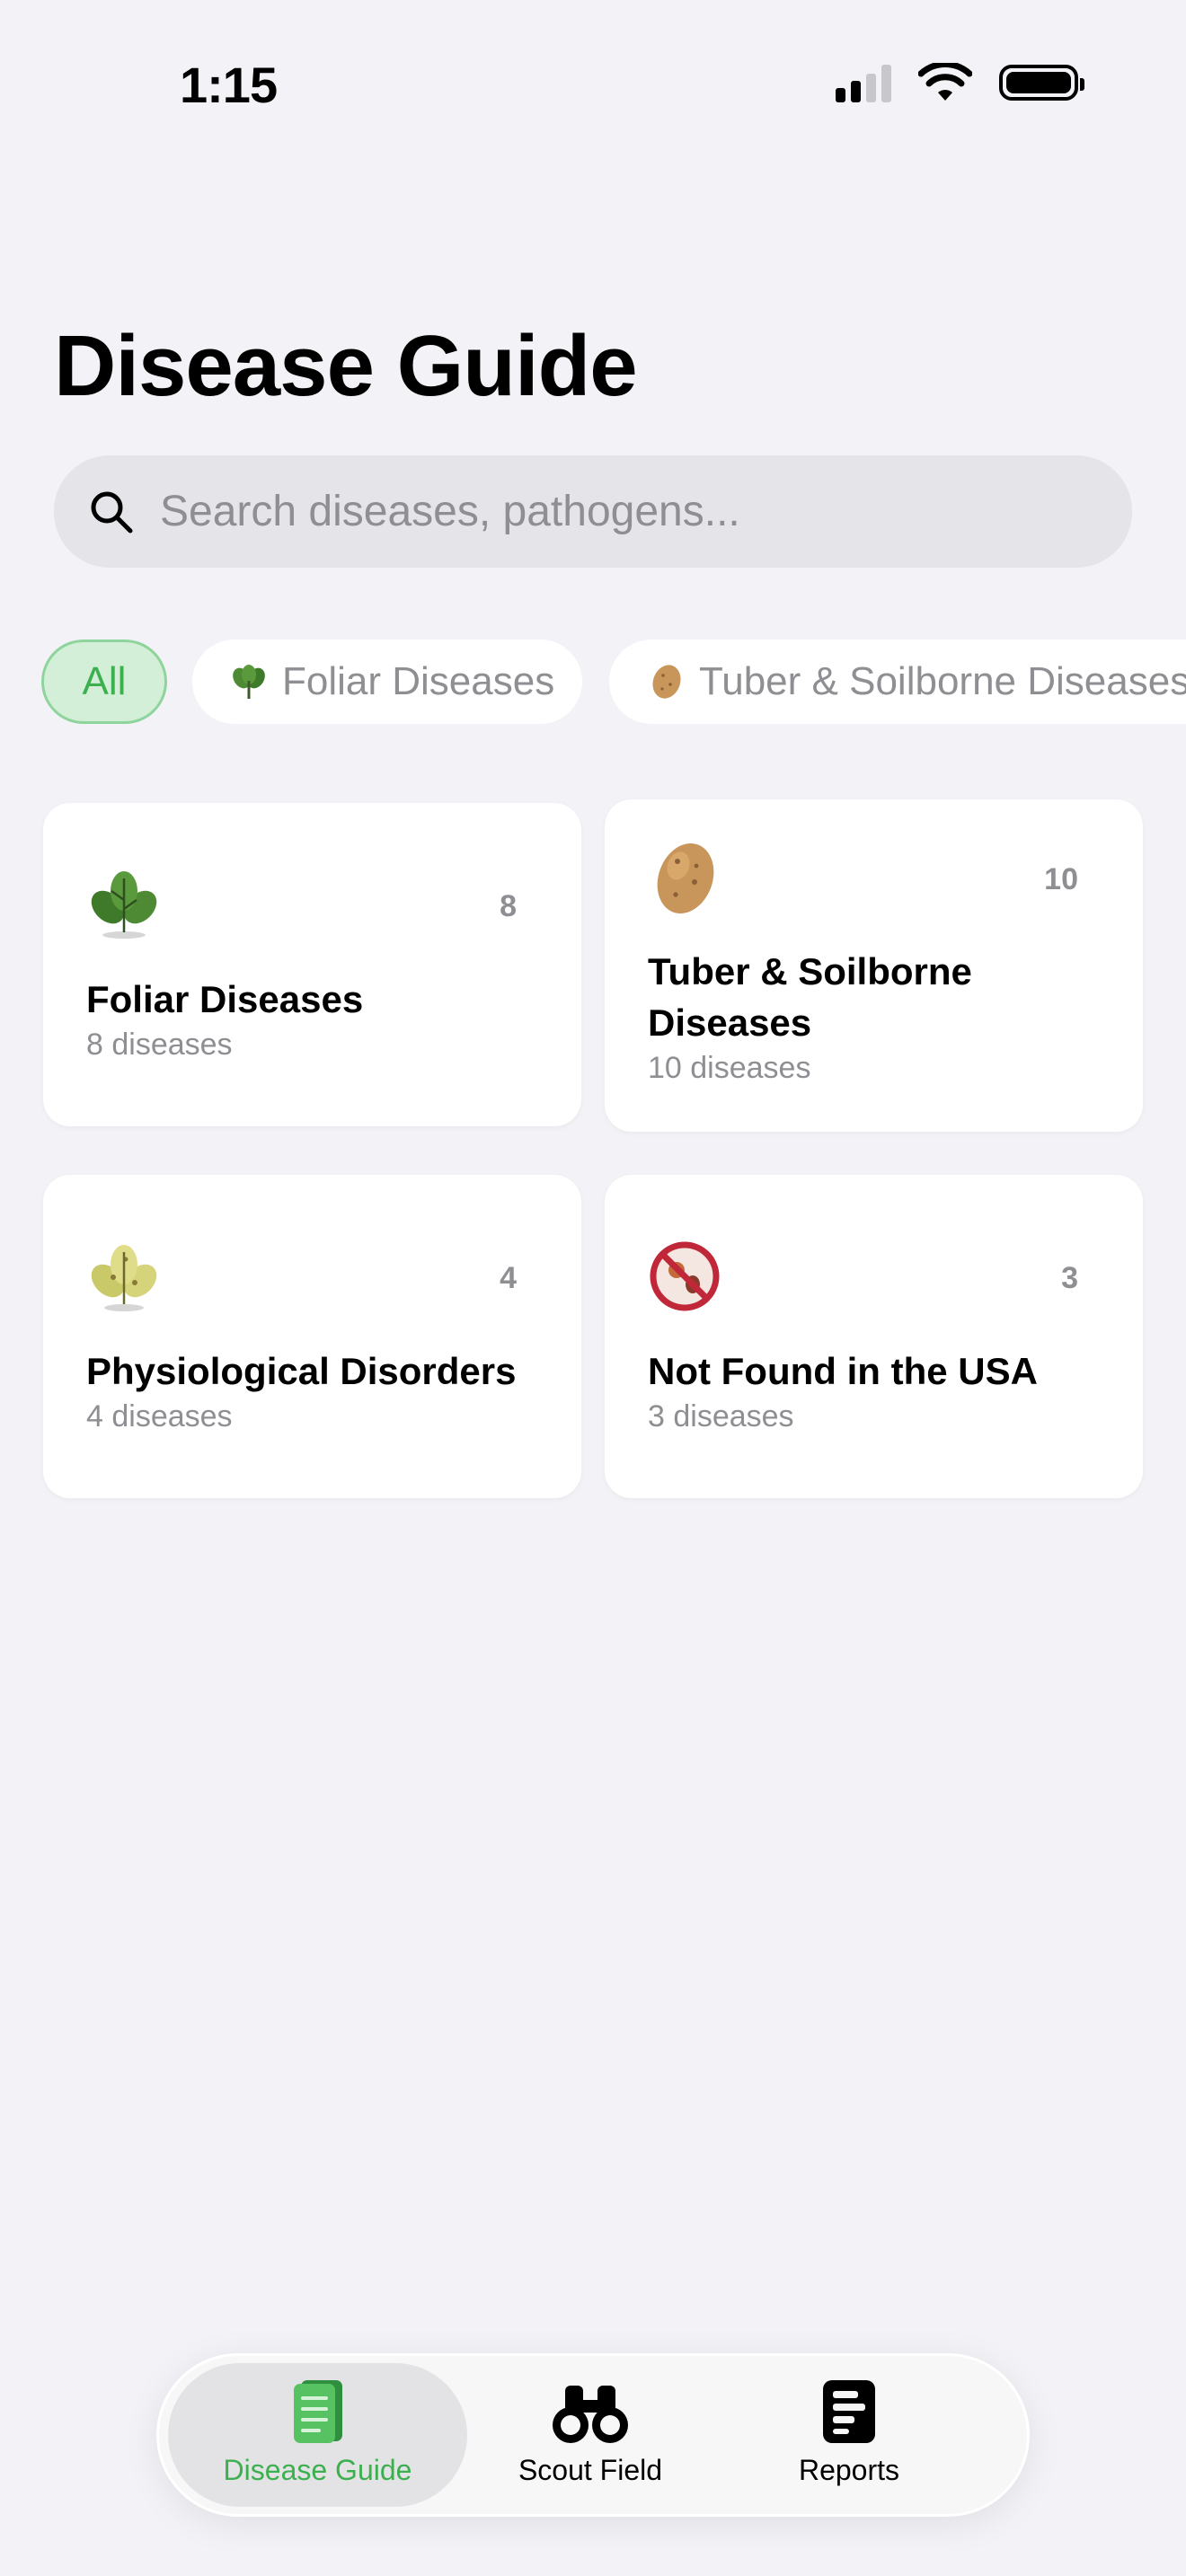 The image size is (1186, 2576). Describe the element at coordinates (863, 82) in the screenshot. I see `cellular-signal-icon` at that location.